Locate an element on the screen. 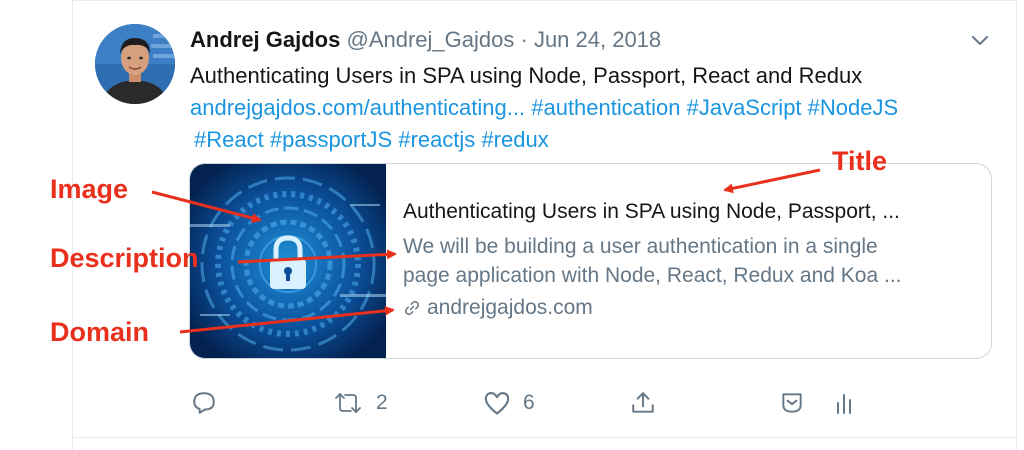  bookmark-icon is located at coordinates (792, 403).